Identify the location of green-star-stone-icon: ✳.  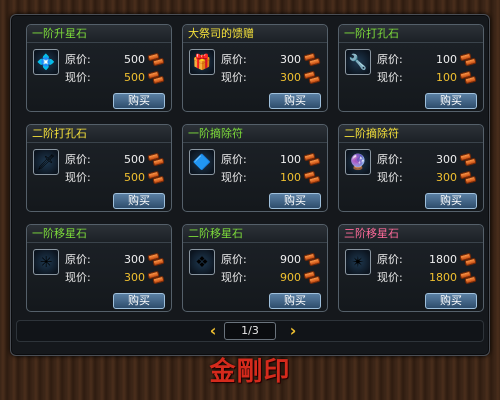
(46, 261).